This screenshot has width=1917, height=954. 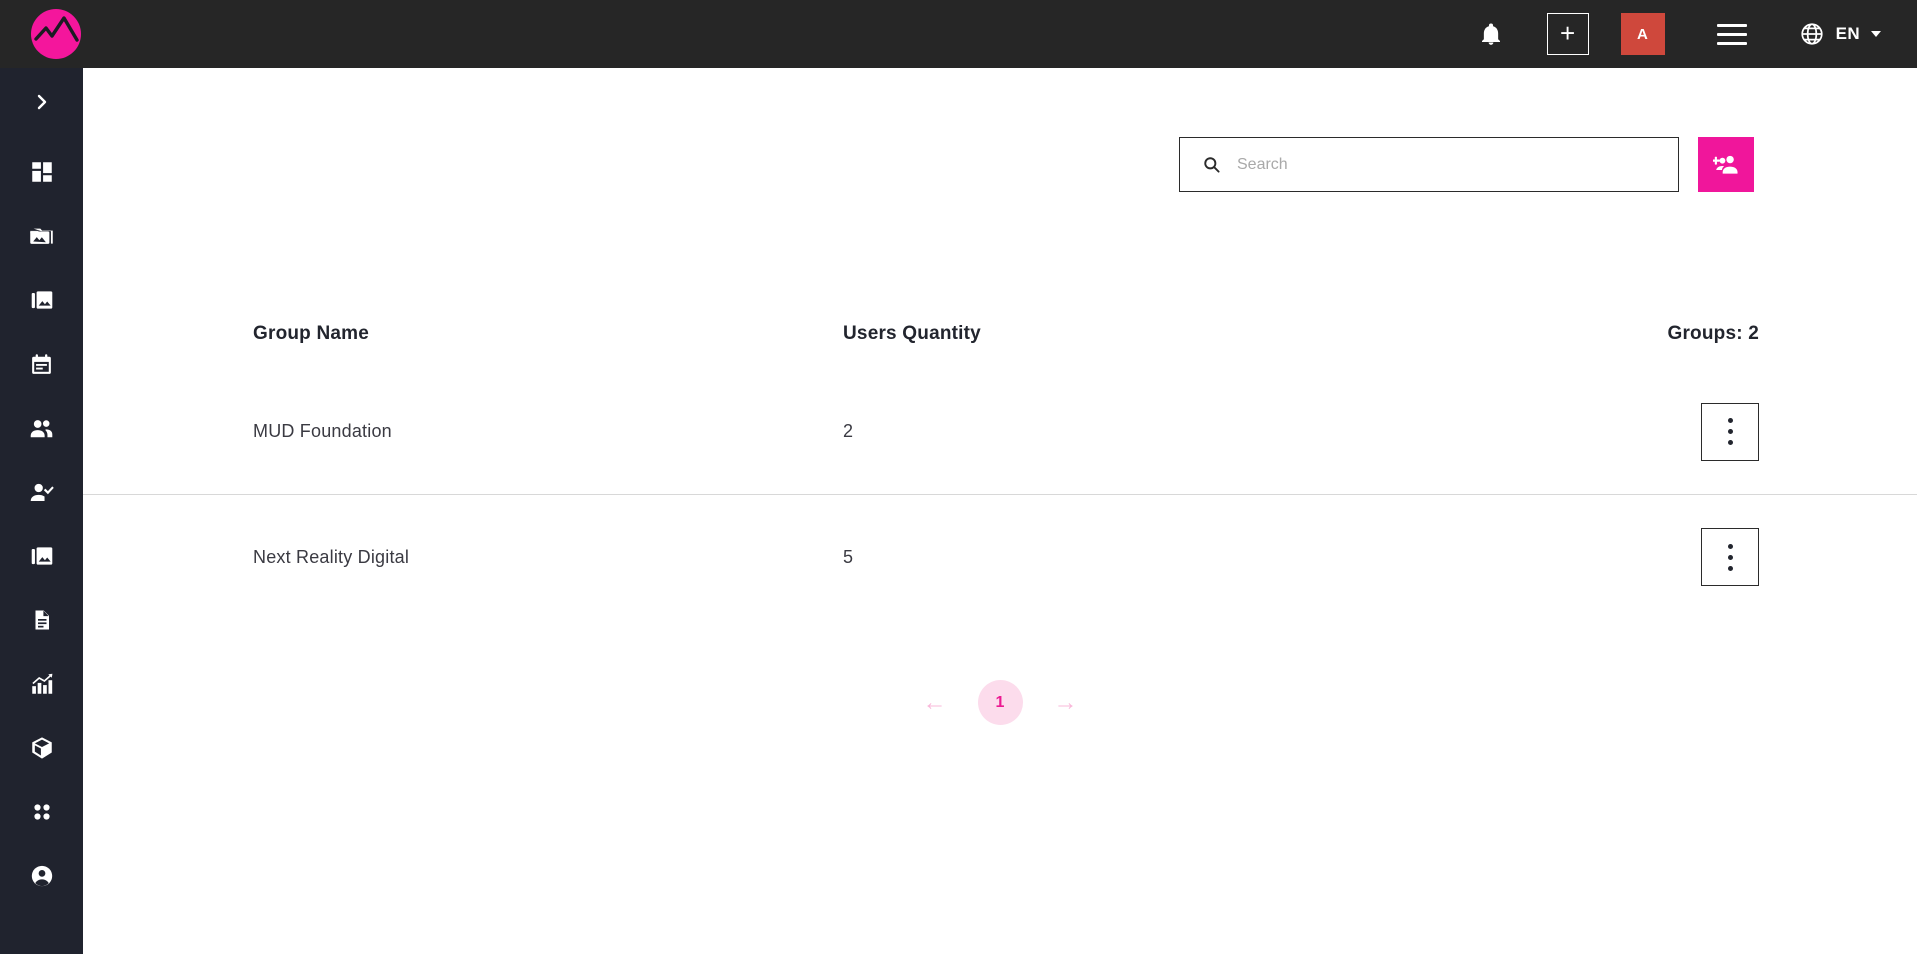 I want to click on cell-users-quantity: 2, so click(x=848, y=431).